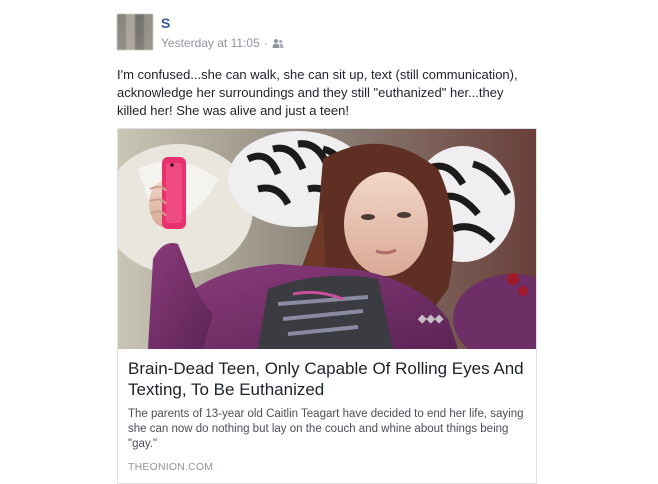 The width and height of the screenshot is (658, 484). I want to click on post-header: S Yesterday at 11:05 ·, so click(327, 34).